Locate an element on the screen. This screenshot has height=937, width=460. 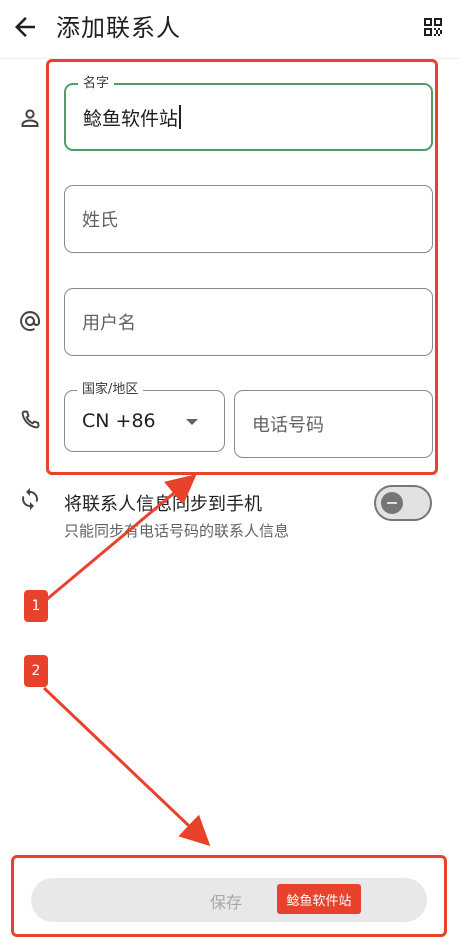
sync-toggle is located at coordinates (403, 503).